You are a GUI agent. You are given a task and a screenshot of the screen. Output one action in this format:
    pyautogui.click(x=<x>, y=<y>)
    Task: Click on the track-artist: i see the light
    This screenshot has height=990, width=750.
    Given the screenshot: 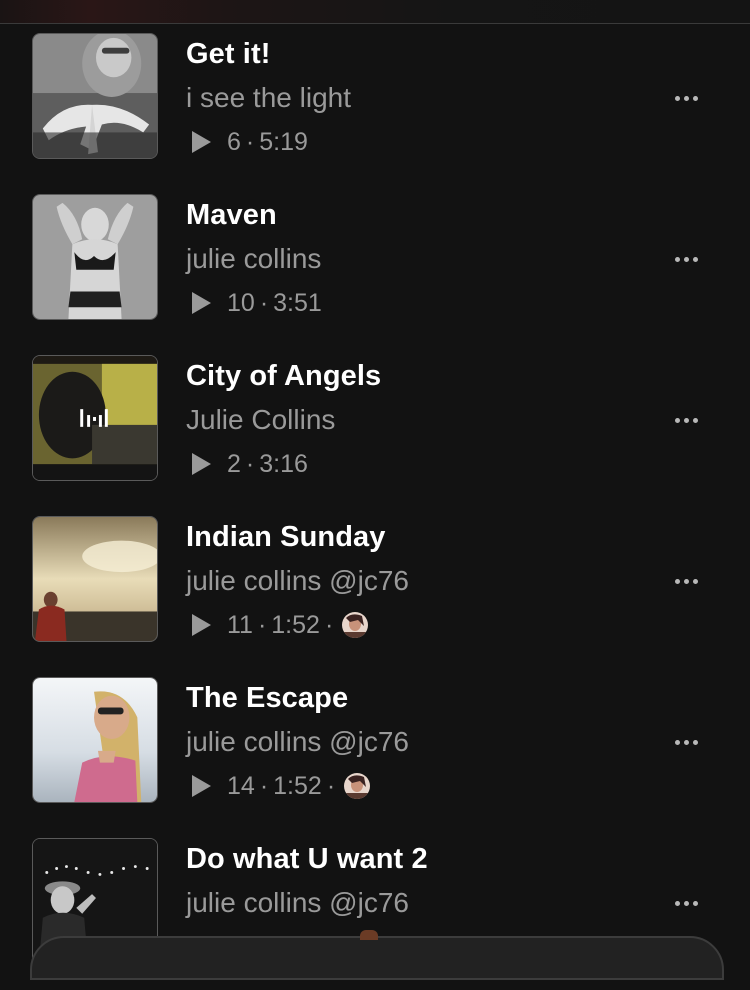 What is the action you would take?
    pyautogui.click(x=268, y=98)
    